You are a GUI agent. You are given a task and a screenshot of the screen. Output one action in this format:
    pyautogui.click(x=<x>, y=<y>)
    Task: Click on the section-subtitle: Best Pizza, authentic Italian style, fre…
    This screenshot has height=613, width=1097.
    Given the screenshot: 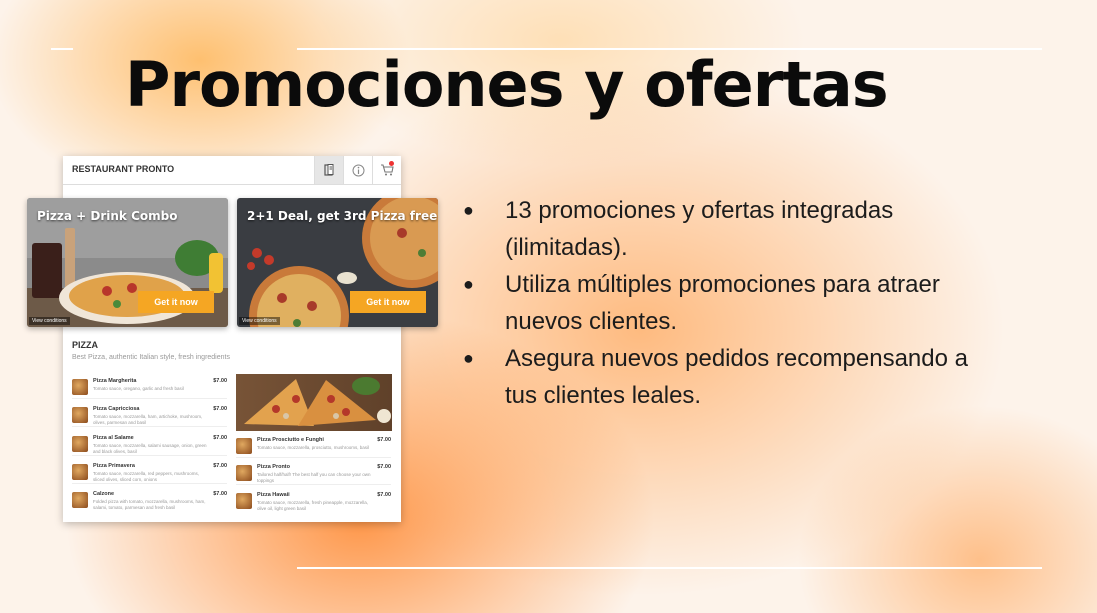 What is the action you would take?
    pyautogui.click(x=151, y=357)
    